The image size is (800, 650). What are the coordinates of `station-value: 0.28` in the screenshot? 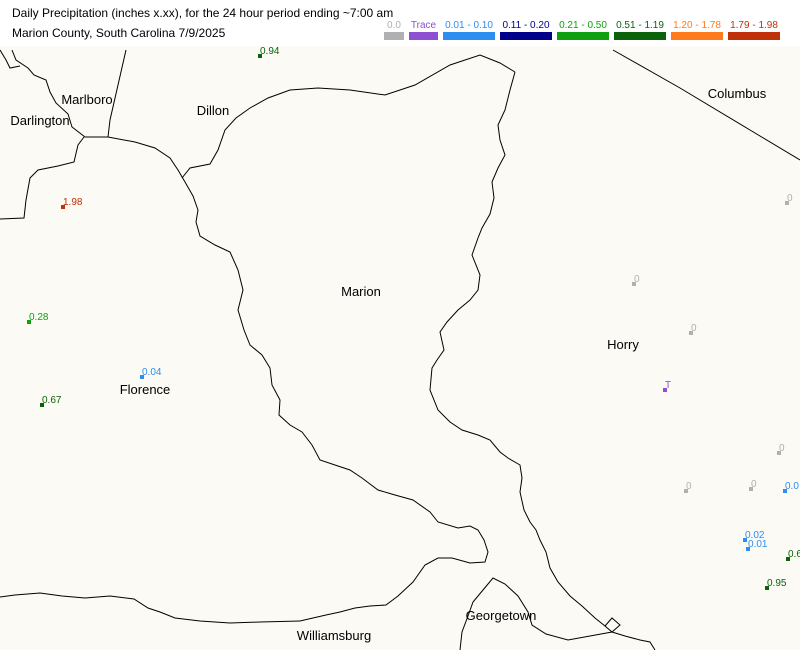 It's located at (39, 317).